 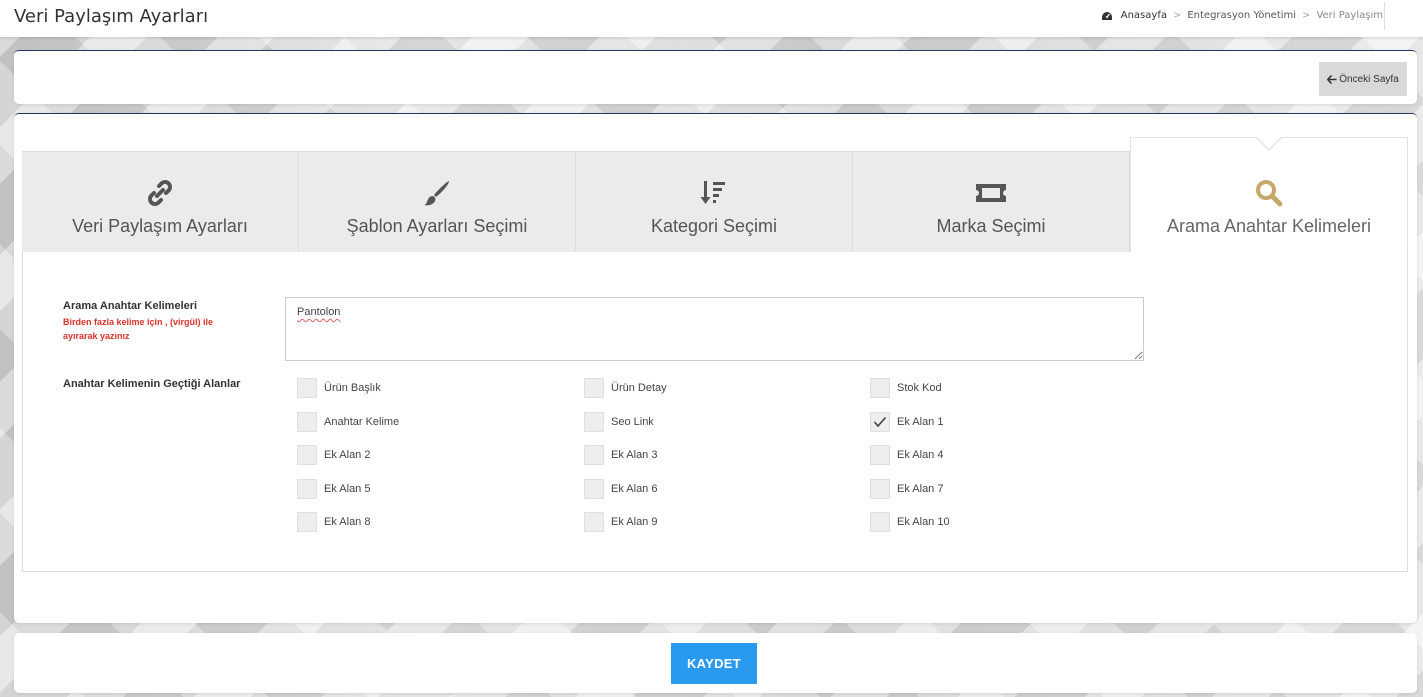 I want to click on checkbox-ek-alan-5: Ek Alan 5, so click(x=334, y=488).